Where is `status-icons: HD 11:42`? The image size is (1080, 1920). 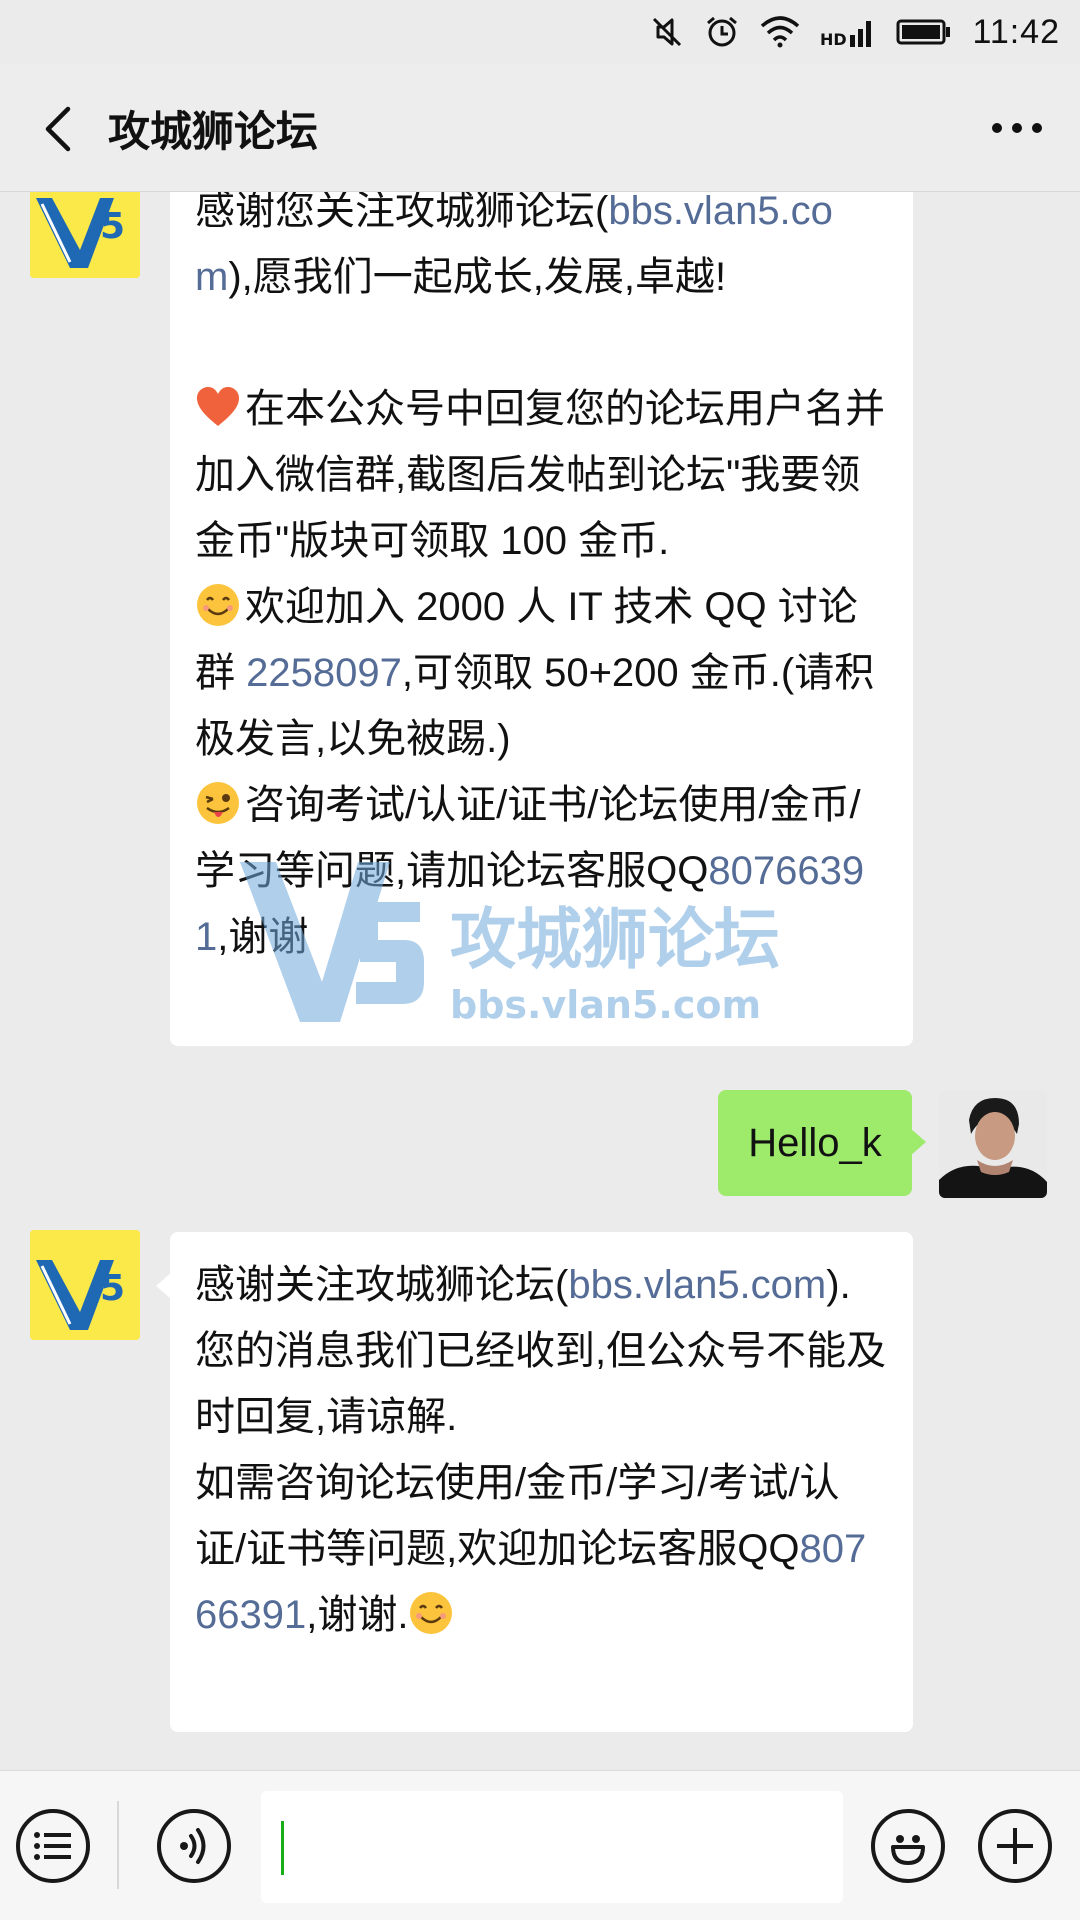 status-icons: HD 11:42 is located at coordinates (855, 32).